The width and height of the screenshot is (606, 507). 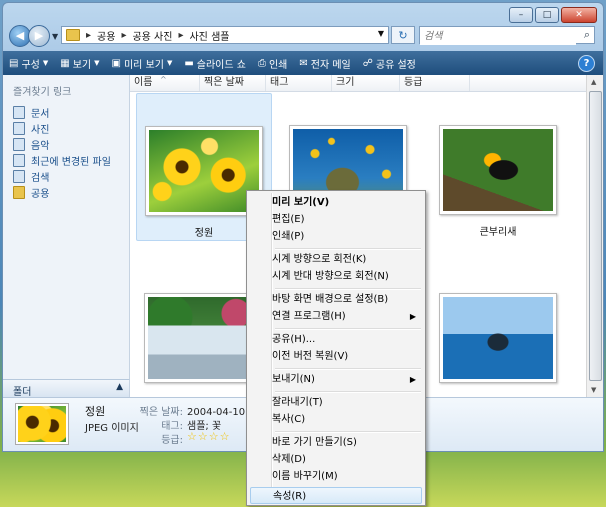 I want to click on scroll-thumb, so click(x=595, y=236).